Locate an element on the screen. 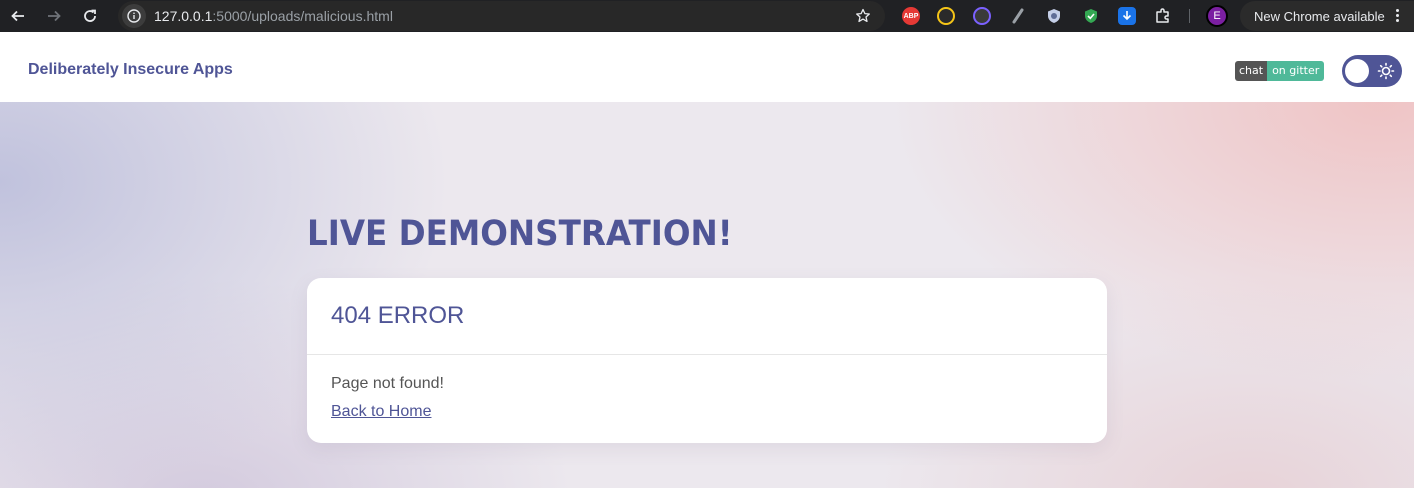 The image size is (1414, 488). error-message: Page not found! is located at coordinates (387, 383).